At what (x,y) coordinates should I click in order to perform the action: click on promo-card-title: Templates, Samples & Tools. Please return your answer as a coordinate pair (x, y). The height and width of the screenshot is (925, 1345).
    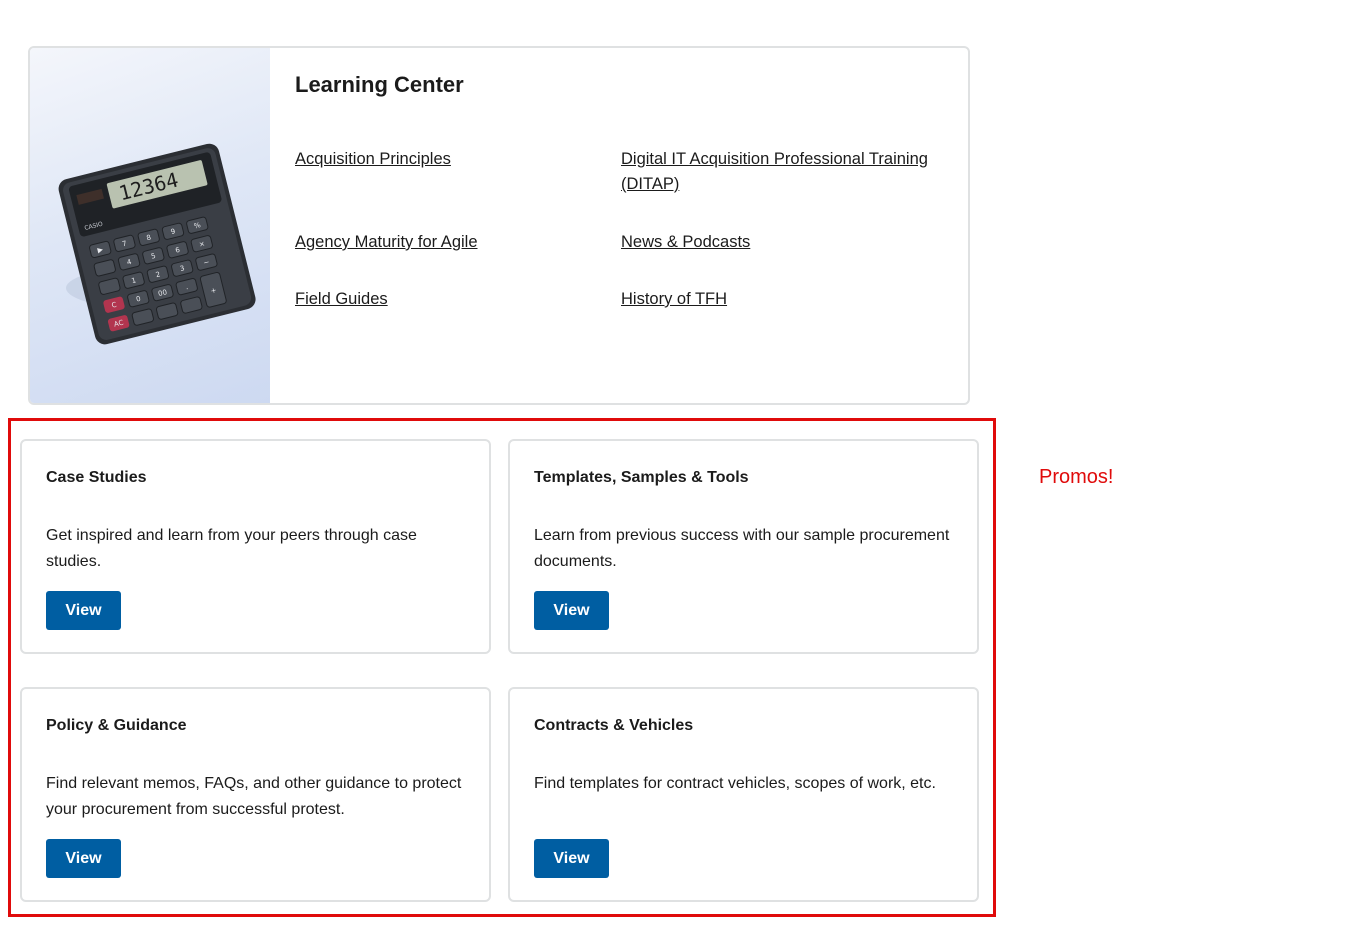
    Looking at the image, I should click on (641, 477).